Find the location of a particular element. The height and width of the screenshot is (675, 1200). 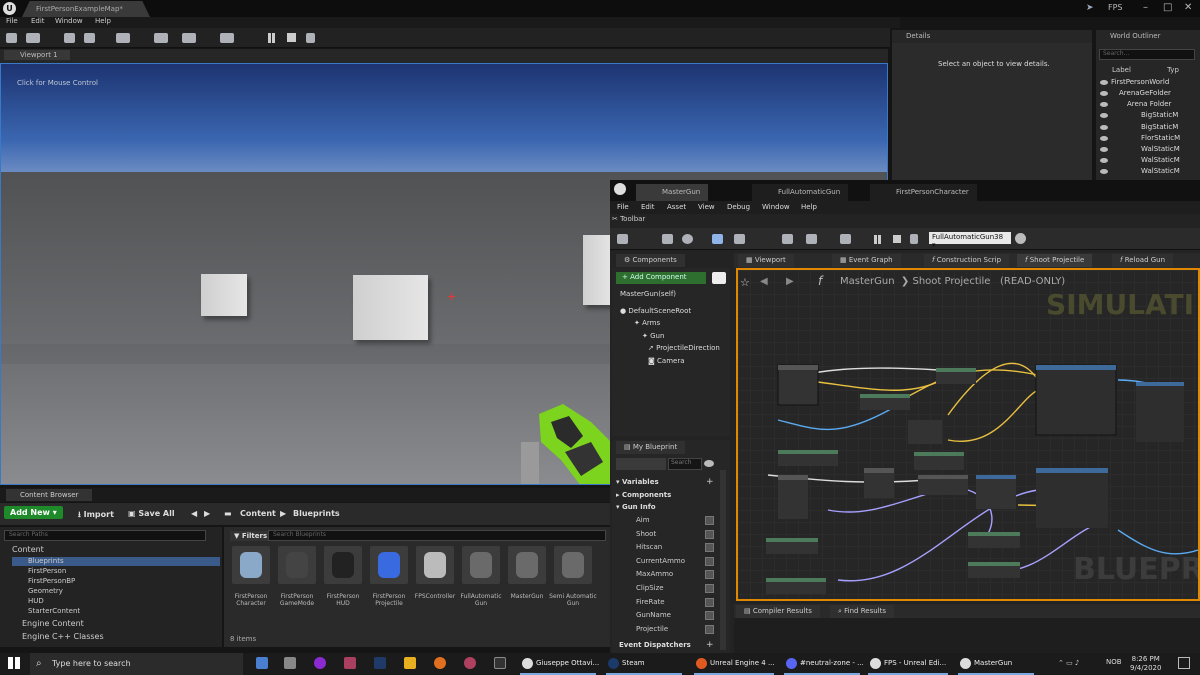

bp-menu-debug: Debug is located at coordinates (738, 207).